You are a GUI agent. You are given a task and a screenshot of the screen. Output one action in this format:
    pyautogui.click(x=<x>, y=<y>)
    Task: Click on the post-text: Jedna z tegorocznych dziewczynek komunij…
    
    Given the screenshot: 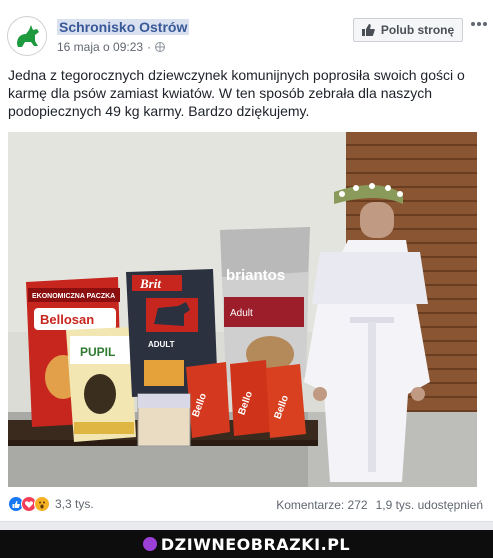 What is the action you would take?
    pyautogui.click(x=236, y=93)
    